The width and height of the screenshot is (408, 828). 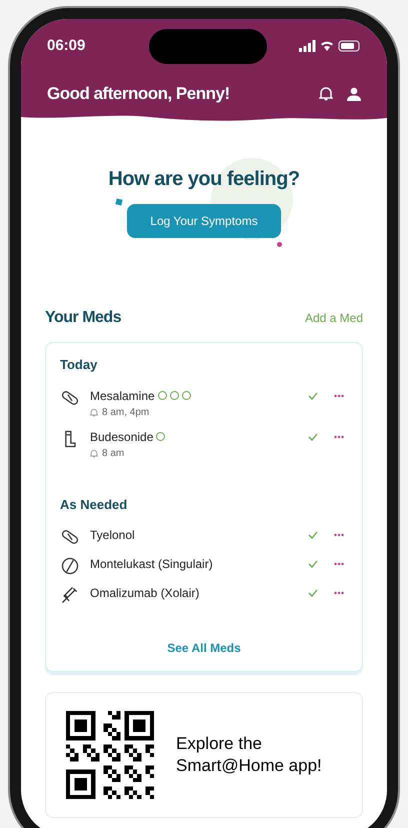 I want to click on greeting-title: Good afternoon, Penny!, so click(x=138, y=94).